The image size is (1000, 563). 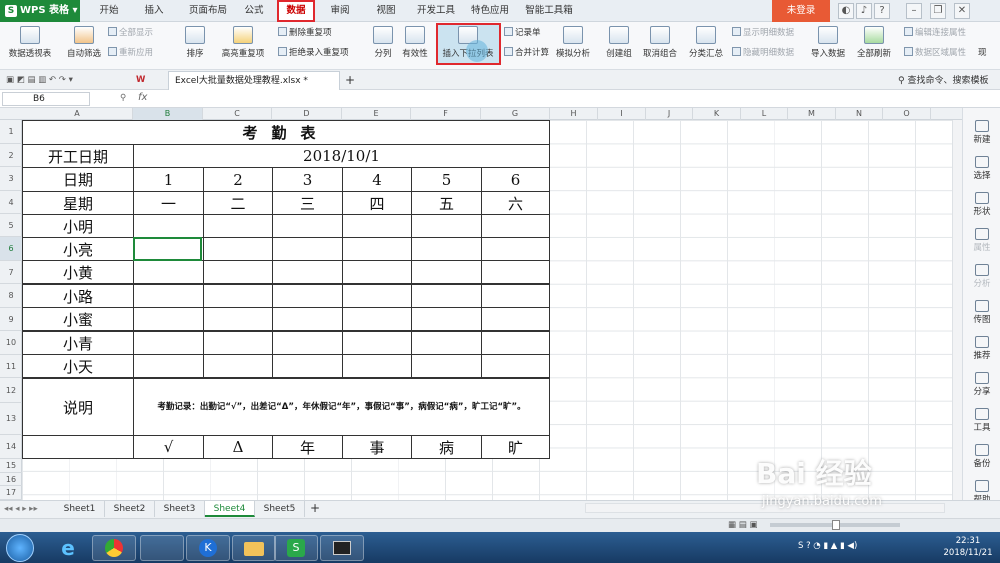 What do you see at coordinates (114, 548) in the screenshot?
I see `chrome-icon` at bounding box center [114, 548].